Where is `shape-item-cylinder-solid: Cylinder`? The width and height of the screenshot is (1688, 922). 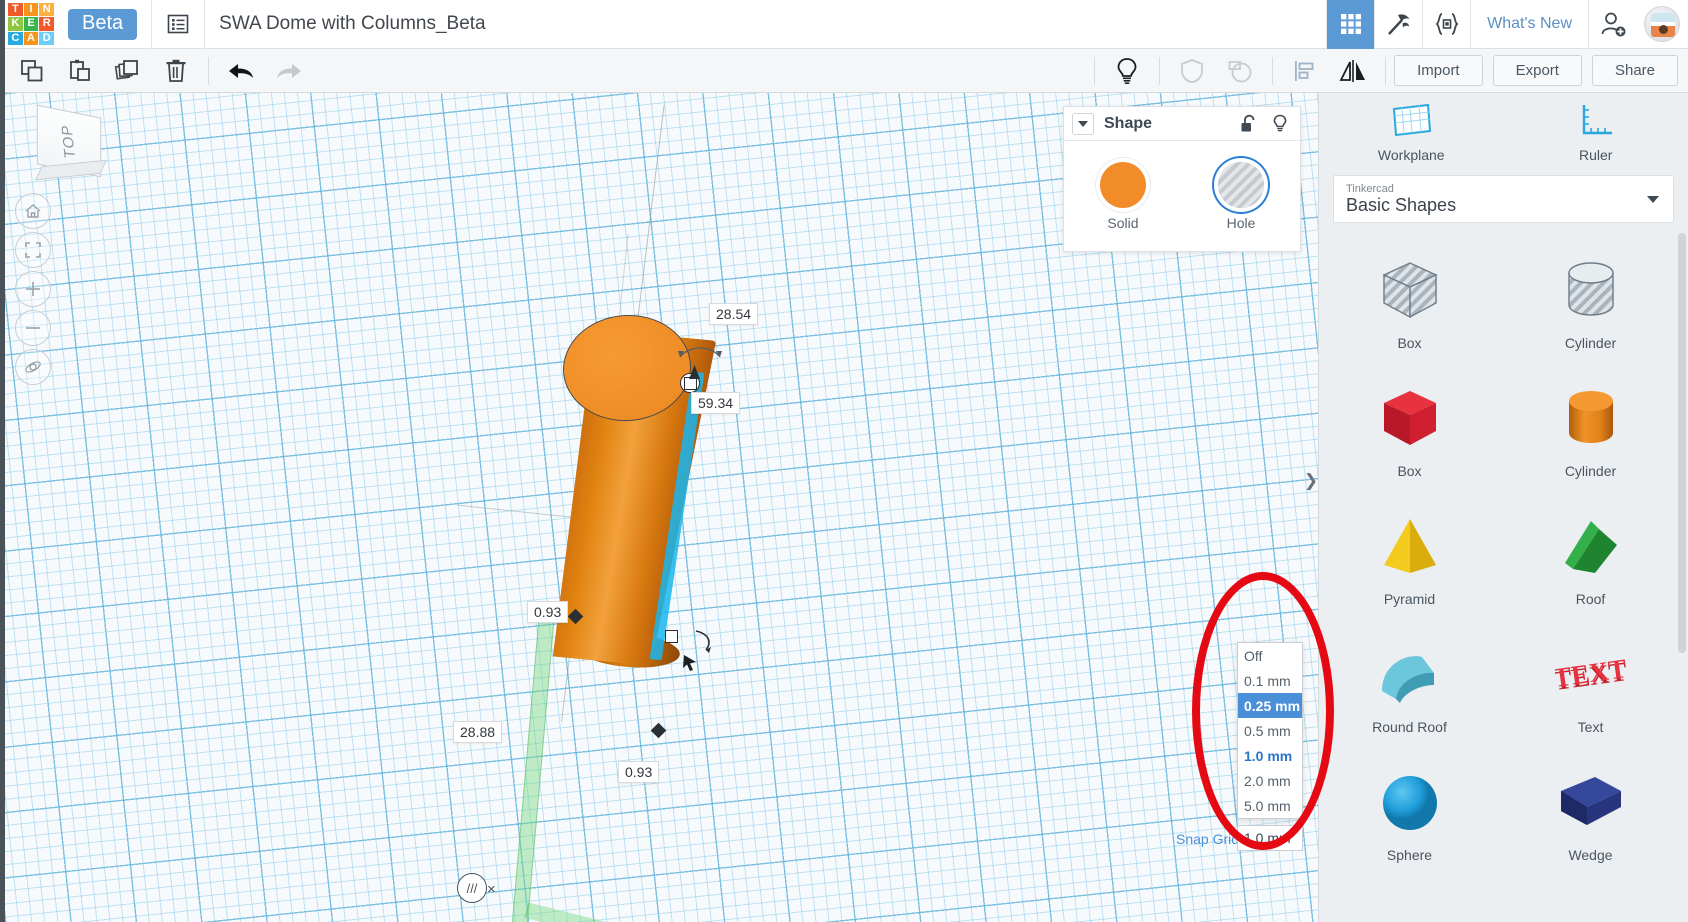
shape-item-cylinder-solid: Cylinder is located at coordinates (1590, 431).